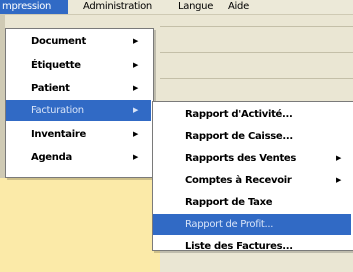 This screenshot has width=353, height=272. Describe the element at coordinates (238, 7) in the screenshot. I see `menu-aide: Aide` at that location.